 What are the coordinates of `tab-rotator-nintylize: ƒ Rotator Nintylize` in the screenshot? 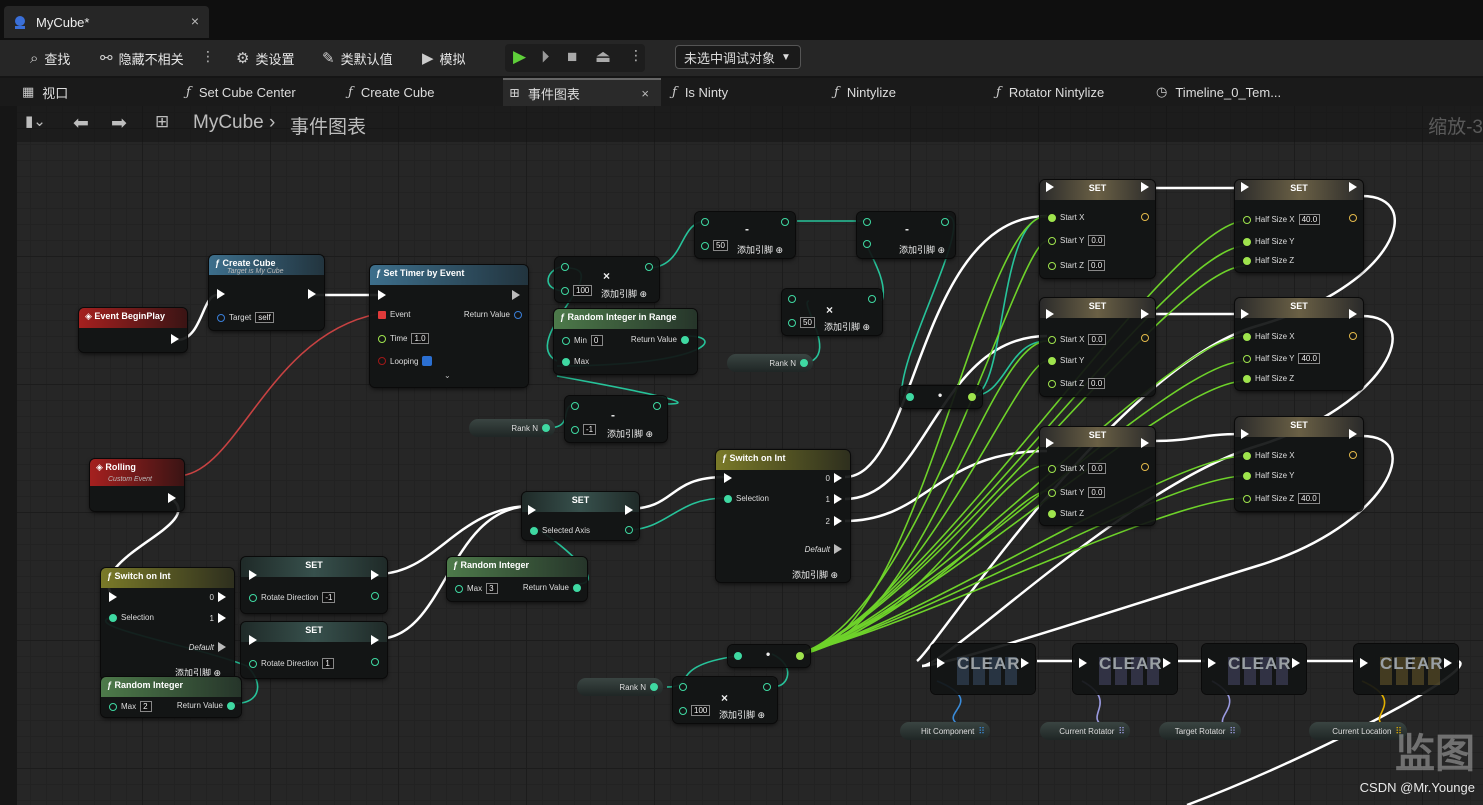 It's located at (1071, 92).